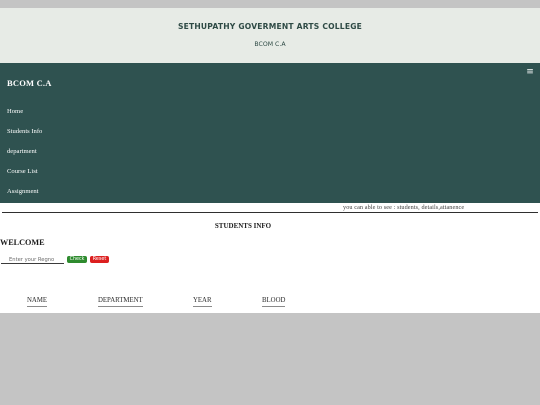 The height and width of the screenshot is (405, 540). What do you see at coordinates (29, 83) in the screenshot?
I see `nav-brand: BCOM C.A` at bounding box center [29, 83].